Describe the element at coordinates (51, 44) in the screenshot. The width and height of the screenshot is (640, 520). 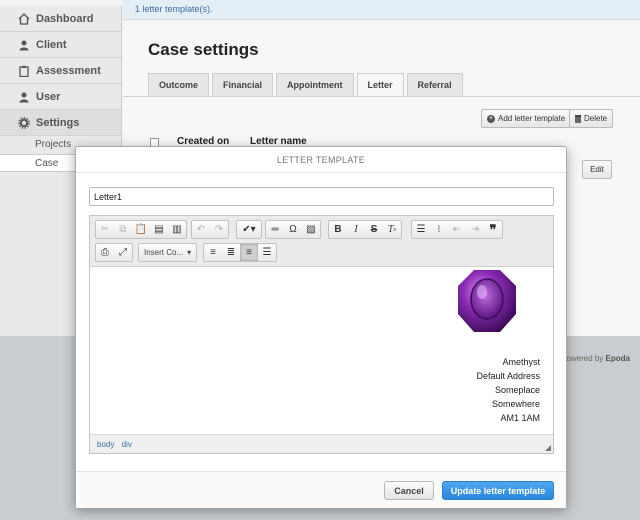
I see `sidebar-item-label: Client` at that location.